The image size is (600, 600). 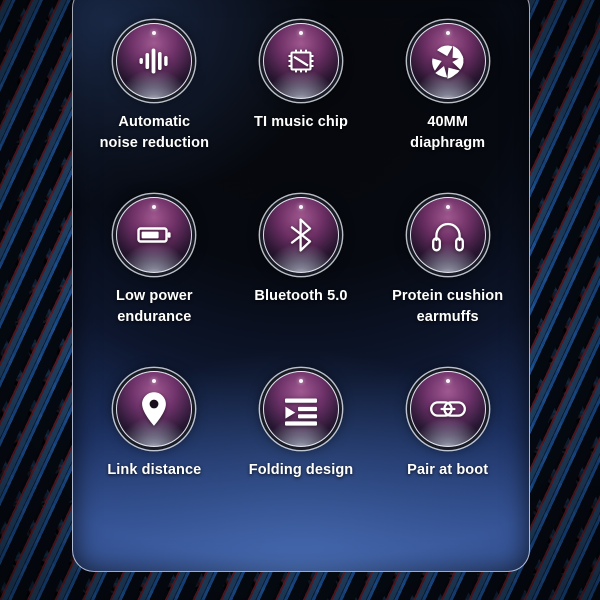 I want to click on feature-label: Automatic noise reduction, so click(x=154, y=133).